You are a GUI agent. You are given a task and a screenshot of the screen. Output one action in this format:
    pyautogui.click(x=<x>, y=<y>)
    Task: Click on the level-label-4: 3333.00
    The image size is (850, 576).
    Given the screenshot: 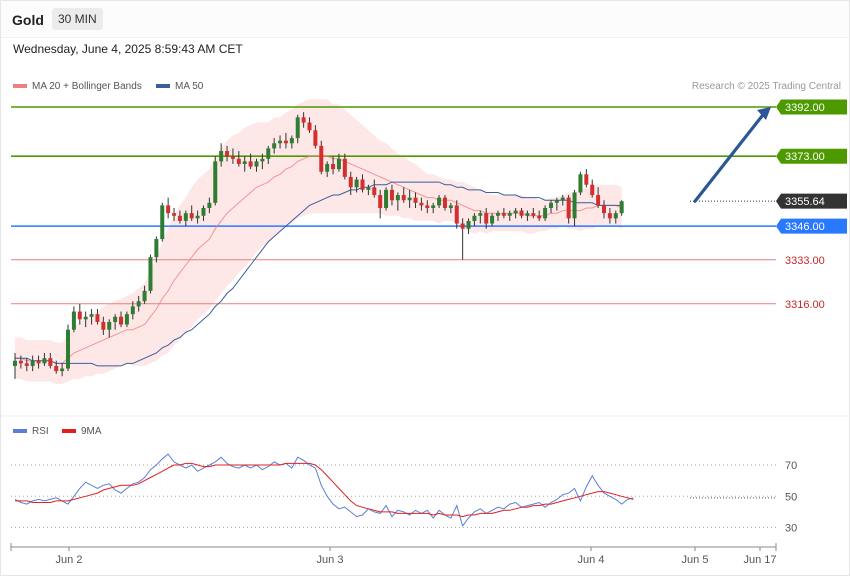 What is the action you would take?
    pyautogui.click(x=805, y=261)
    